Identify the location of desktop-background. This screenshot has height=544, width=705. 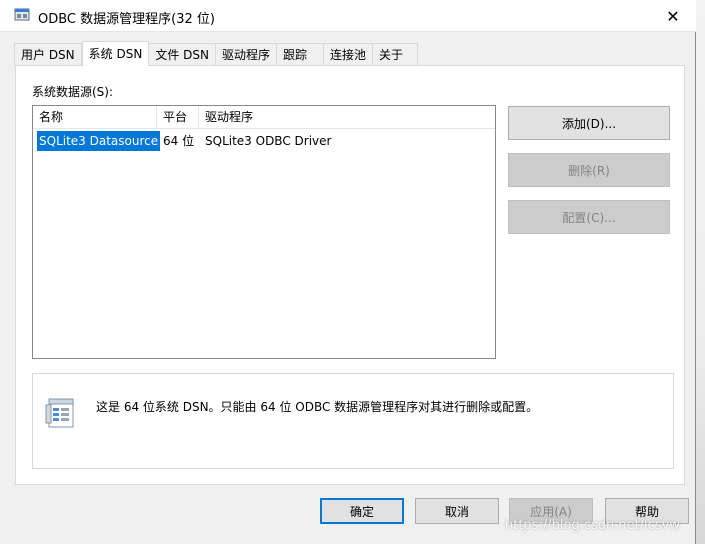
(700, 272).